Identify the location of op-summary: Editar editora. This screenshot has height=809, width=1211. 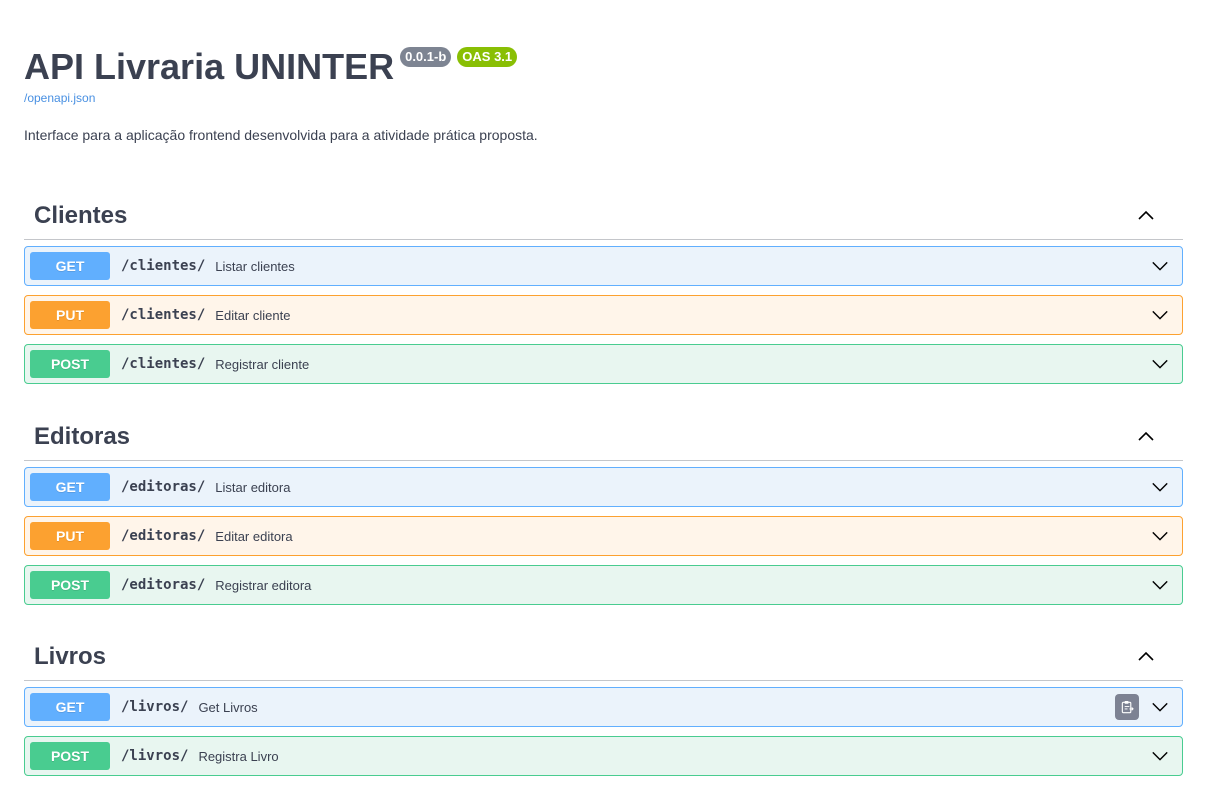
(254, 536).